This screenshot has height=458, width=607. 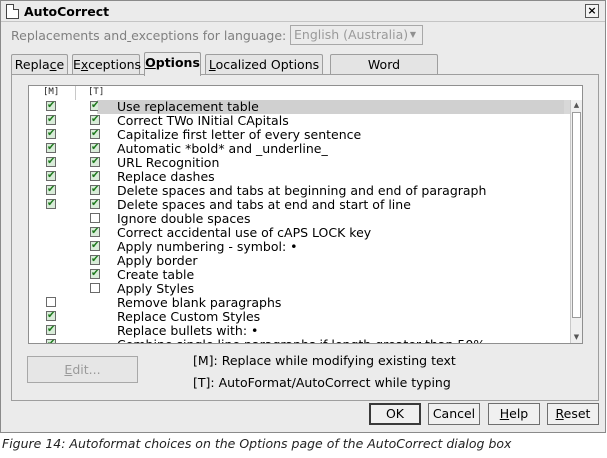 What do you see at coordinates (184, 218) in the screenshot?
I see `list-item-label: Ignore double spaces` at bounding box center [184, 218].